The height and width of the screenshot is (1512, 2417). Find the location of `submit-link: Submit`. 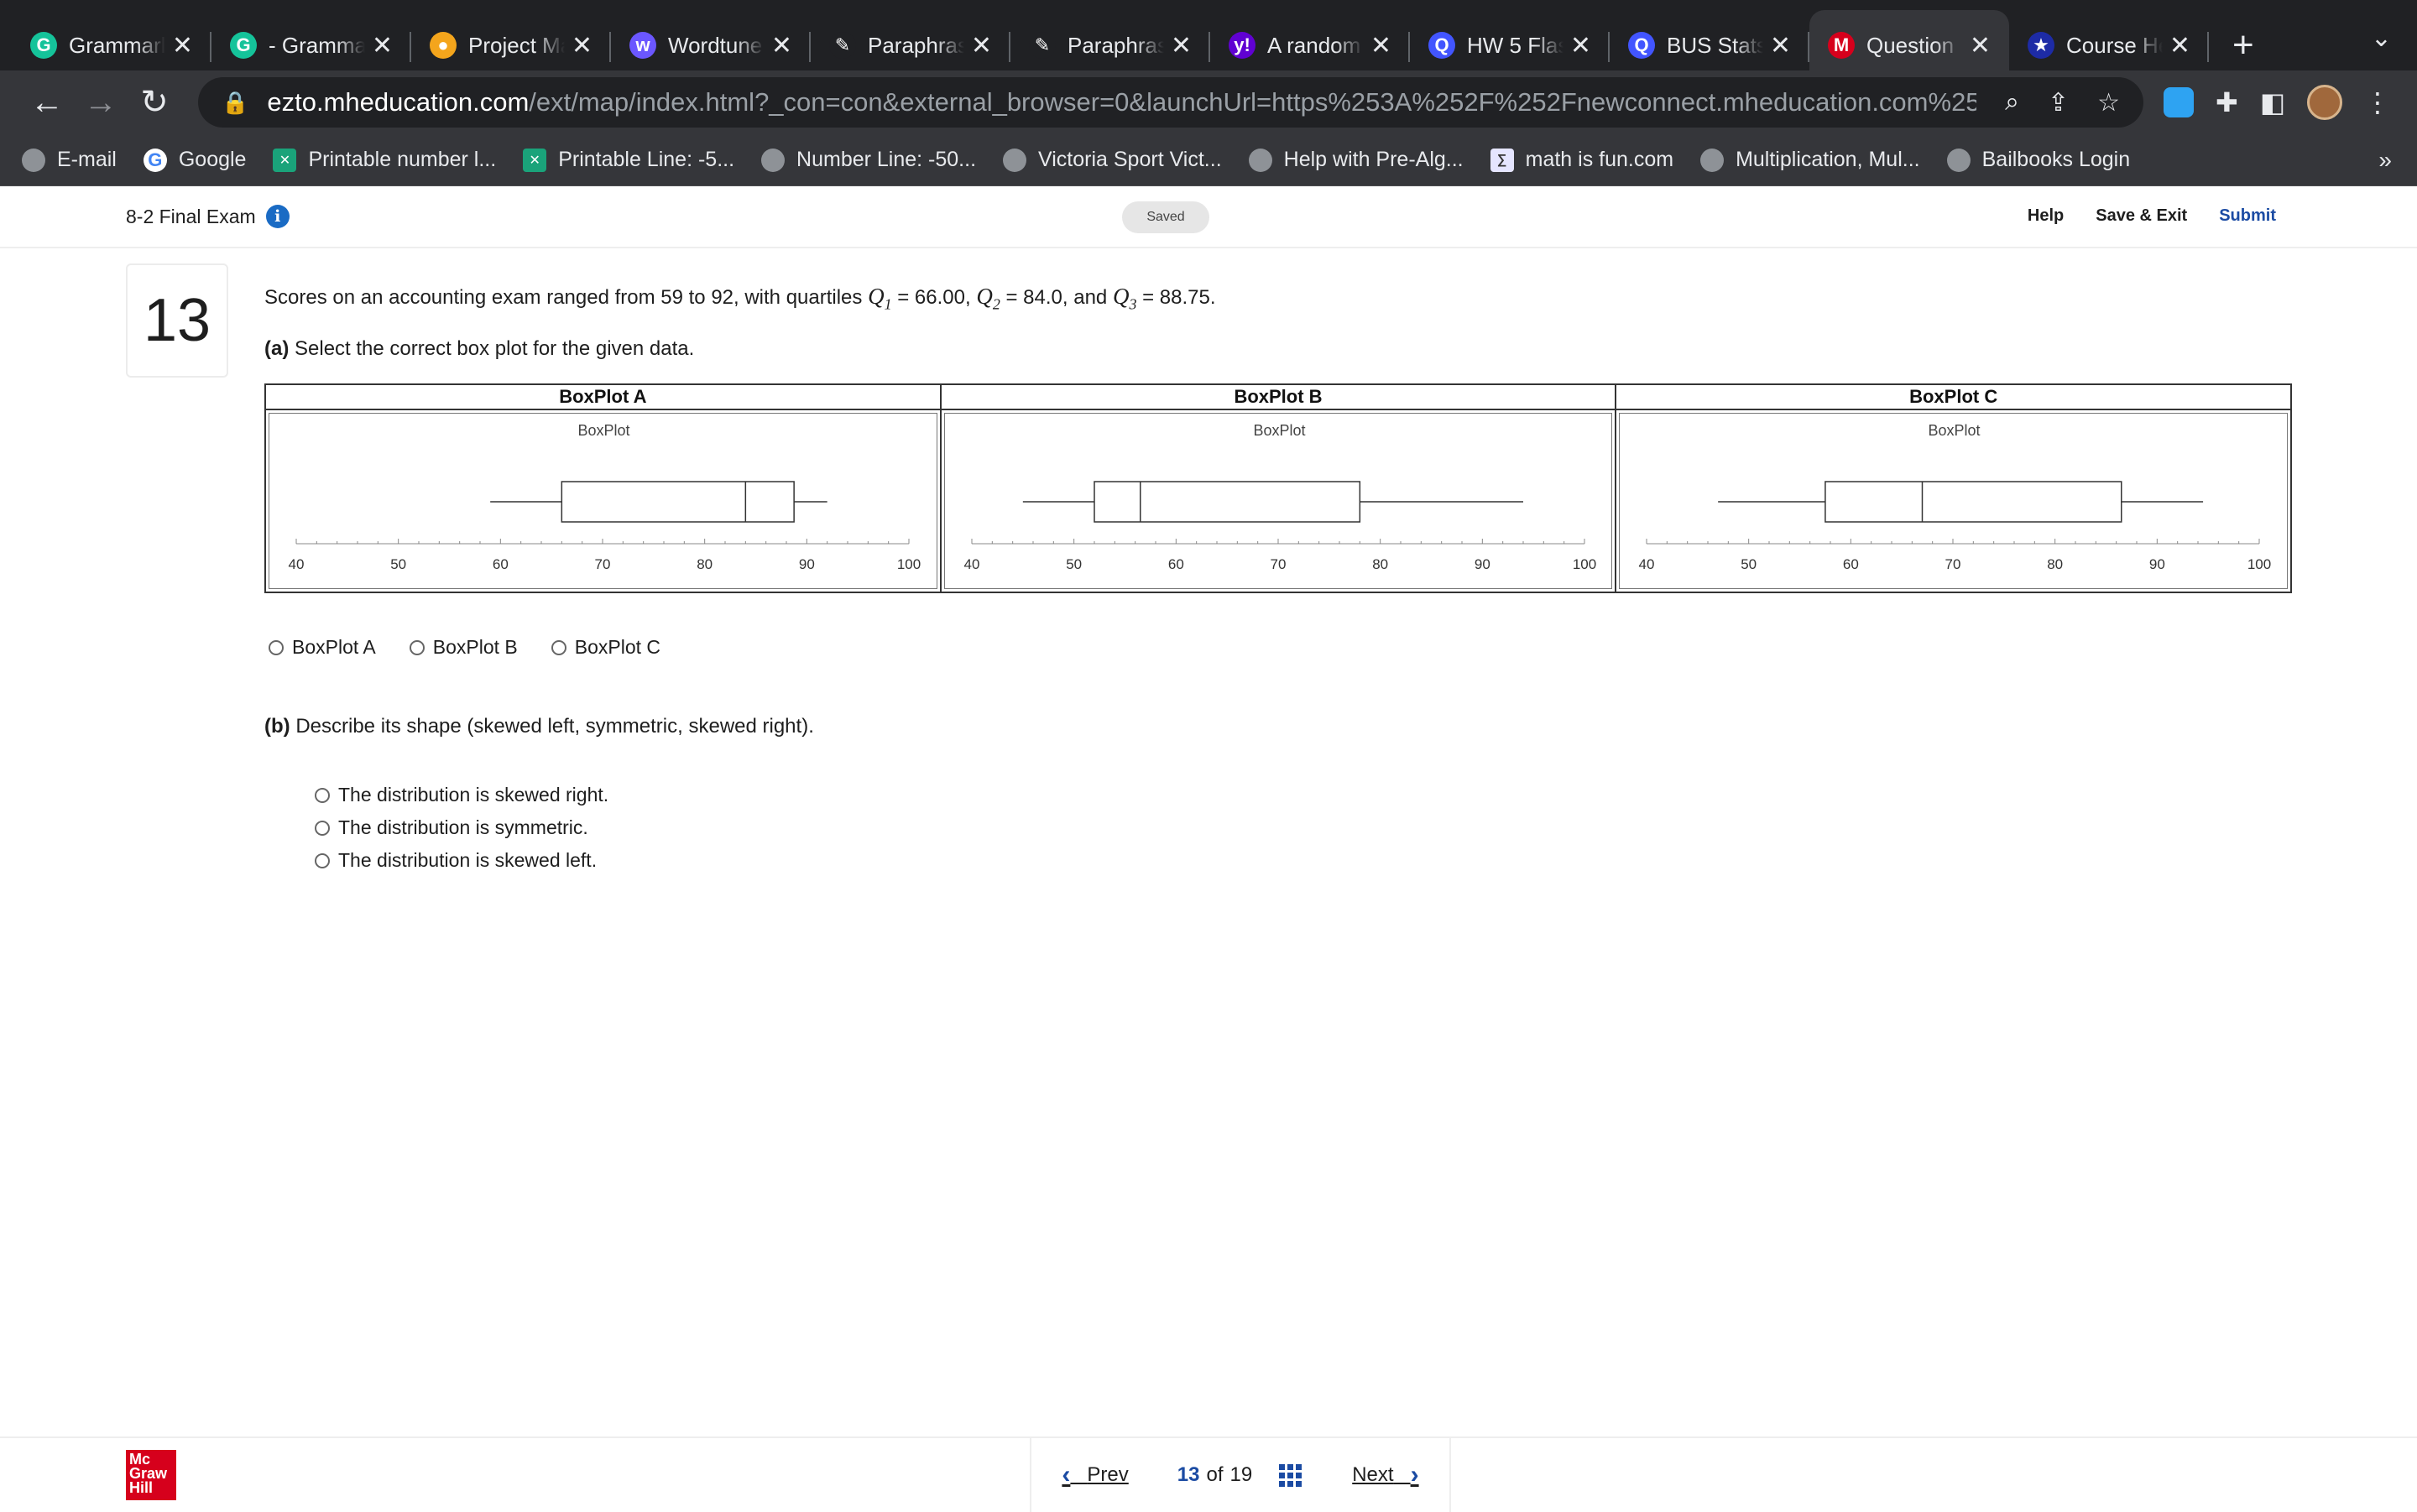

submit-link: Submit is located at coordinates (2247, 216).